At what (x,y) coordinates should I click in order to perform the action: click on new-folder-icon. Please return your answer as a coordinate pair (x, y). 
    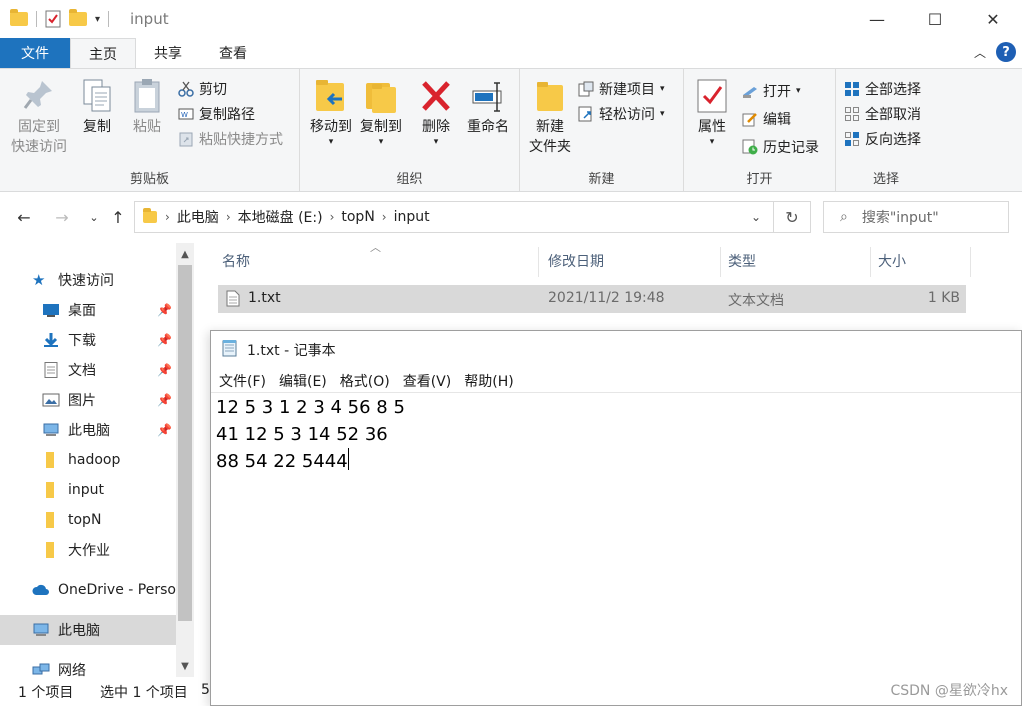
    Looking at the image, I should click on (550, 96).